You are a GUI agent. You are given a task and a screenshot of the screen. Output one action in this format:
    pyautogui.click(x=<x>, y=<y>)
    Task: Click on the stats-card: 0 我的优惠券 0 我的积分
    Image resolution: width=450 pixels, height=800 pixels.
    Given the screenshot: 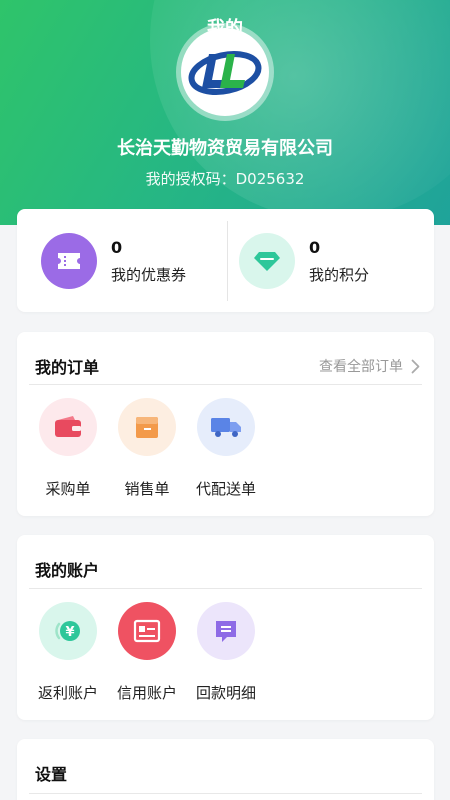 What is the action you would take?
    pyautogui.click(x=225, y=260)
    